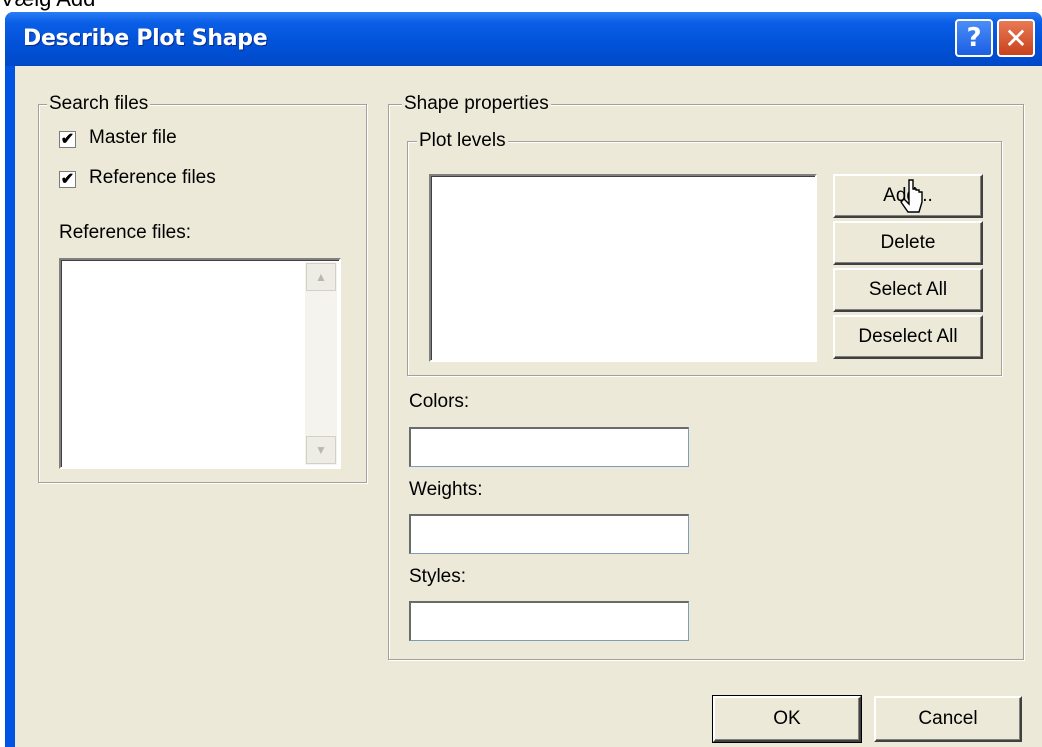  Describe the element at coordinates (549, 621) in the screenshot. I see `styles-field` at that location.